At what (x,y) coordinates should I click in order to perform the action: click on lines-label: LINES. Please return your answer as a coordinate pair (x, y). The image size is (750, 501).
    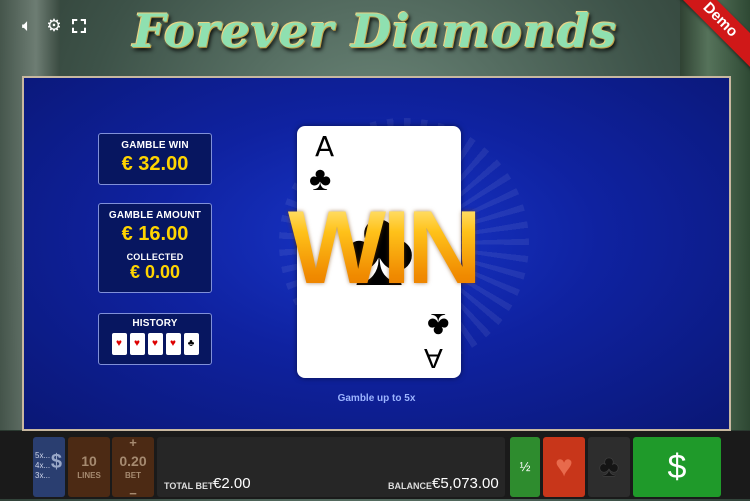
    Looking at the image, I should click on (89, 475).